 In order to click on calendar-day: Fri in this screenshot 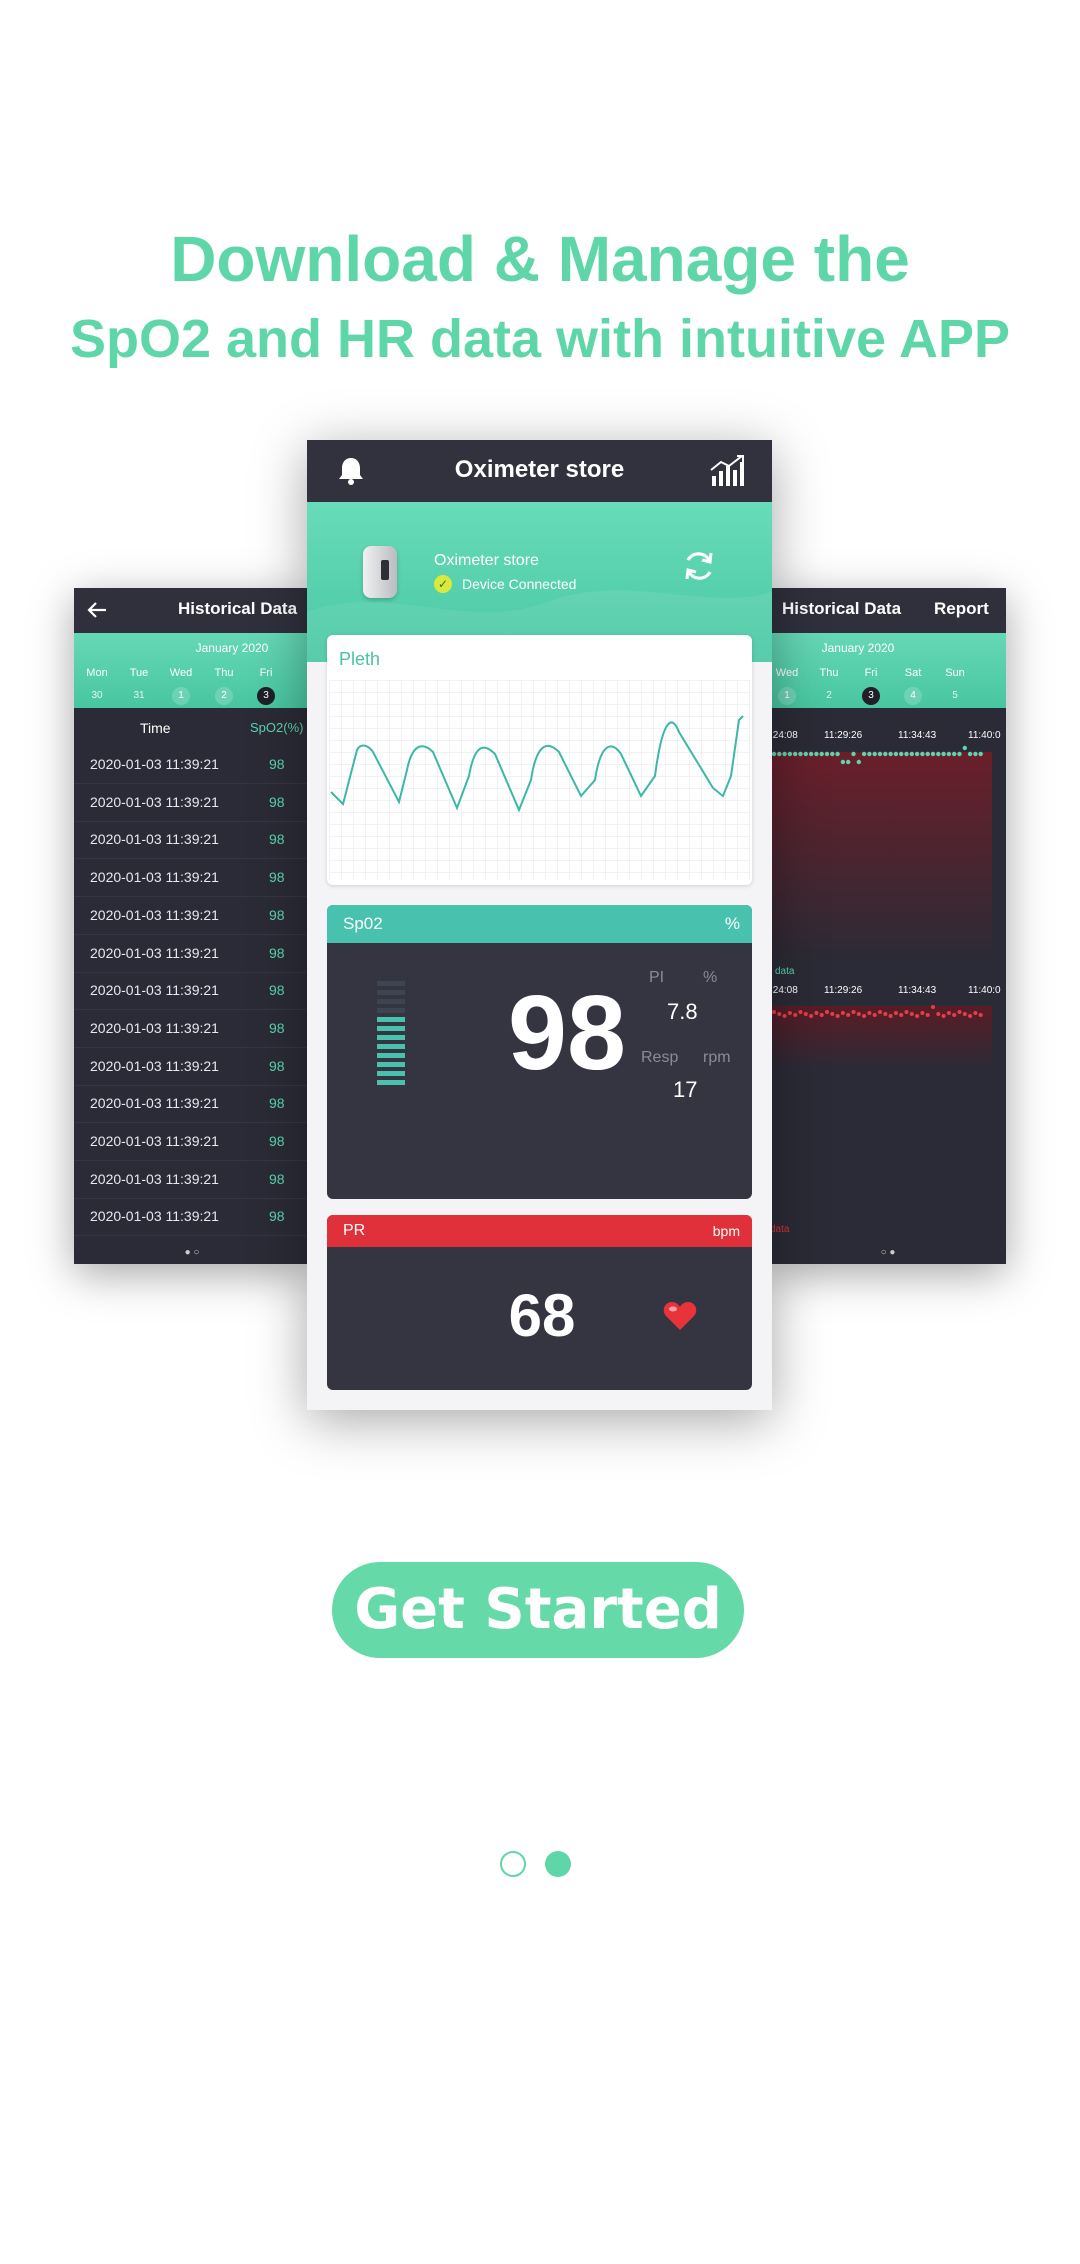, I will do `click(266, 673)`.